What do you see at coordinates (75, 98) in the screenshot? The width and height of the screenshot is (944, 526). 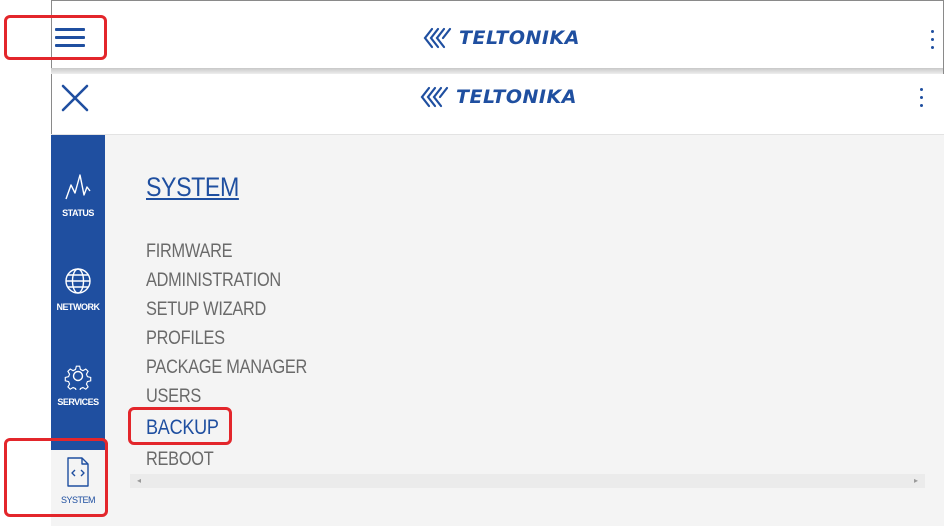 I see `close-icon` at bounding box center [75, 98].